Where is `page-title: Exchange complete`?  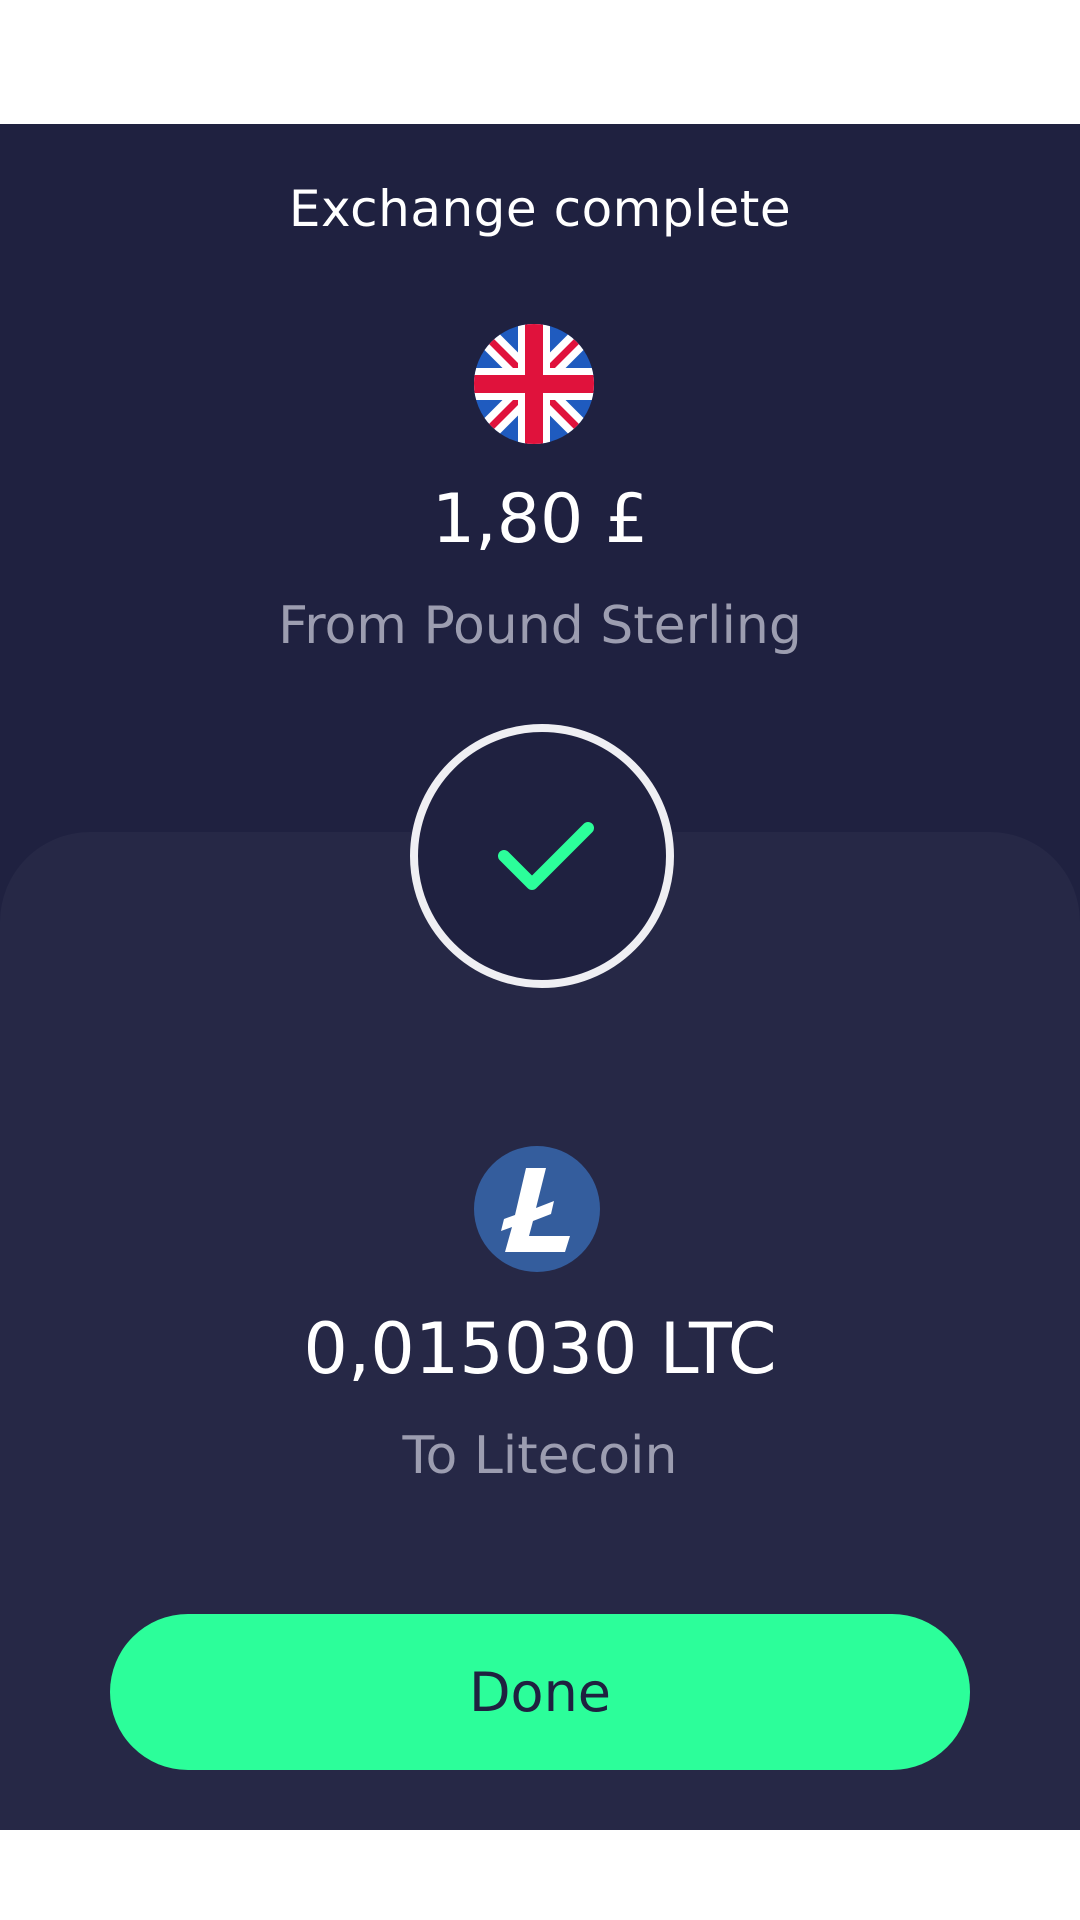
page-title: Exchange complete is located at coordinates (540, 209).